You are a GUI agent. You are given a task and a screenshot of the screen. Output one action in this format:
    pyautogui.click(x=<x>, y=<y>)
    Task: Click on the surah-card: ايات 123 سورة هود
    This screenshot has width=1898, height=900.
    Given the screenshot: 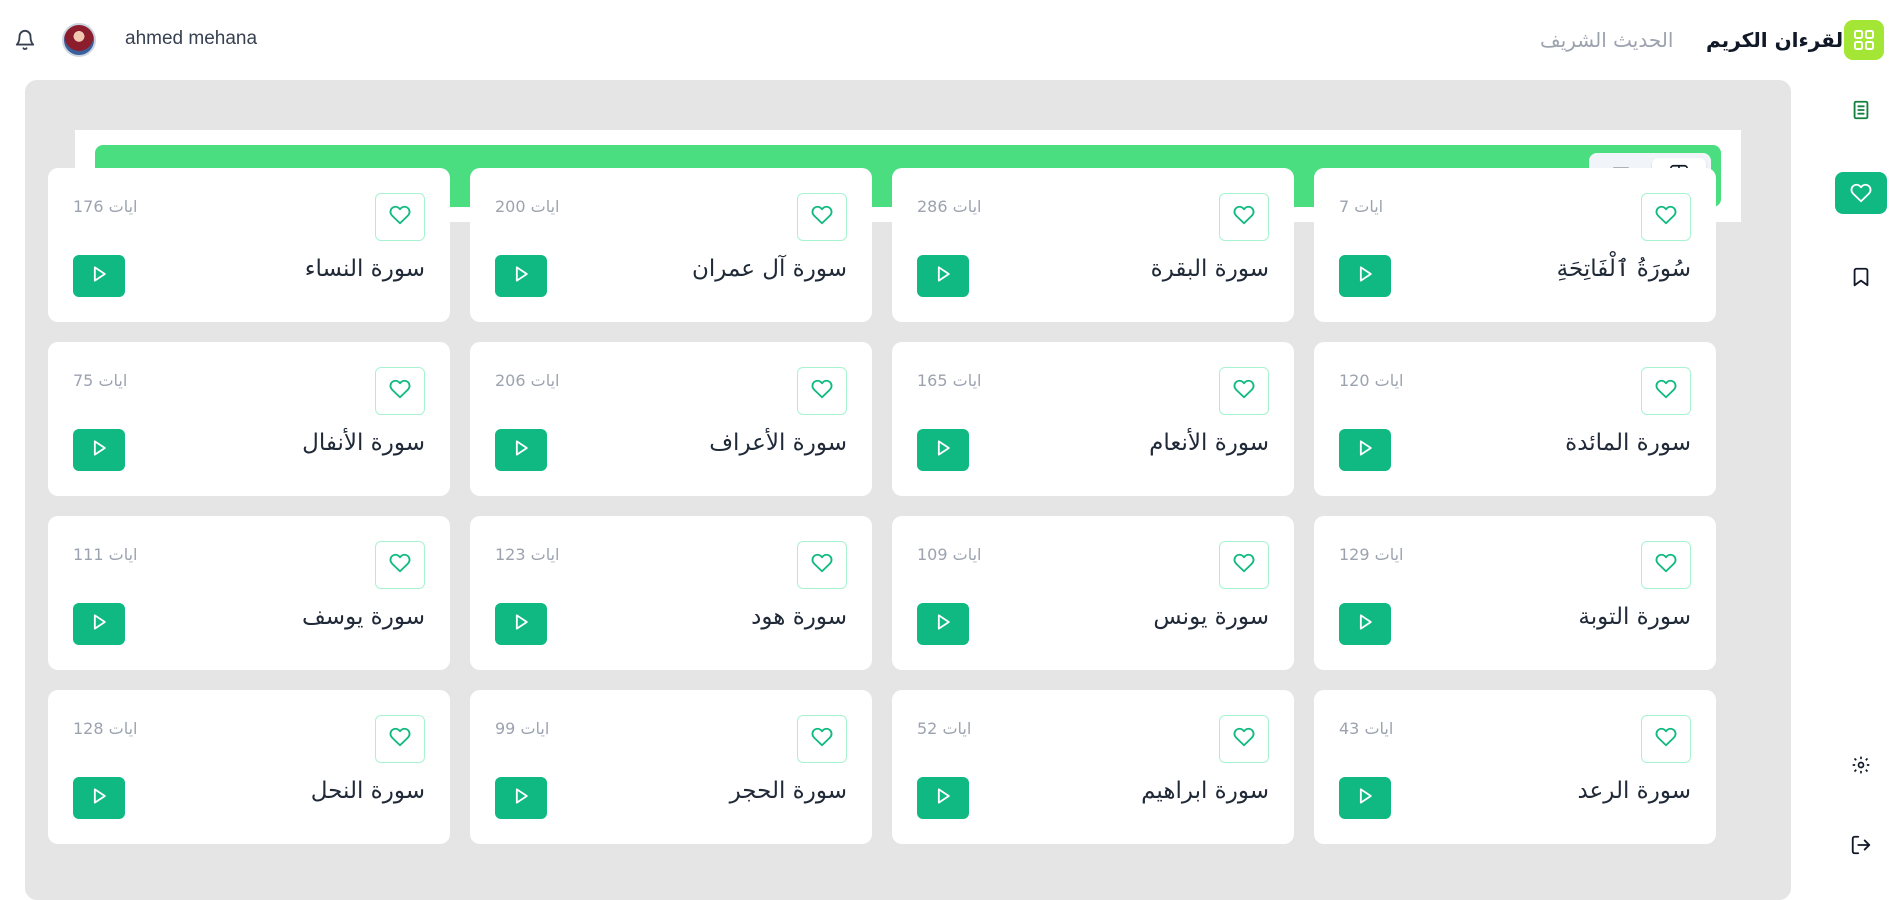 What is the action you would take?
    pyautogui.click(x=671, y=593)
    